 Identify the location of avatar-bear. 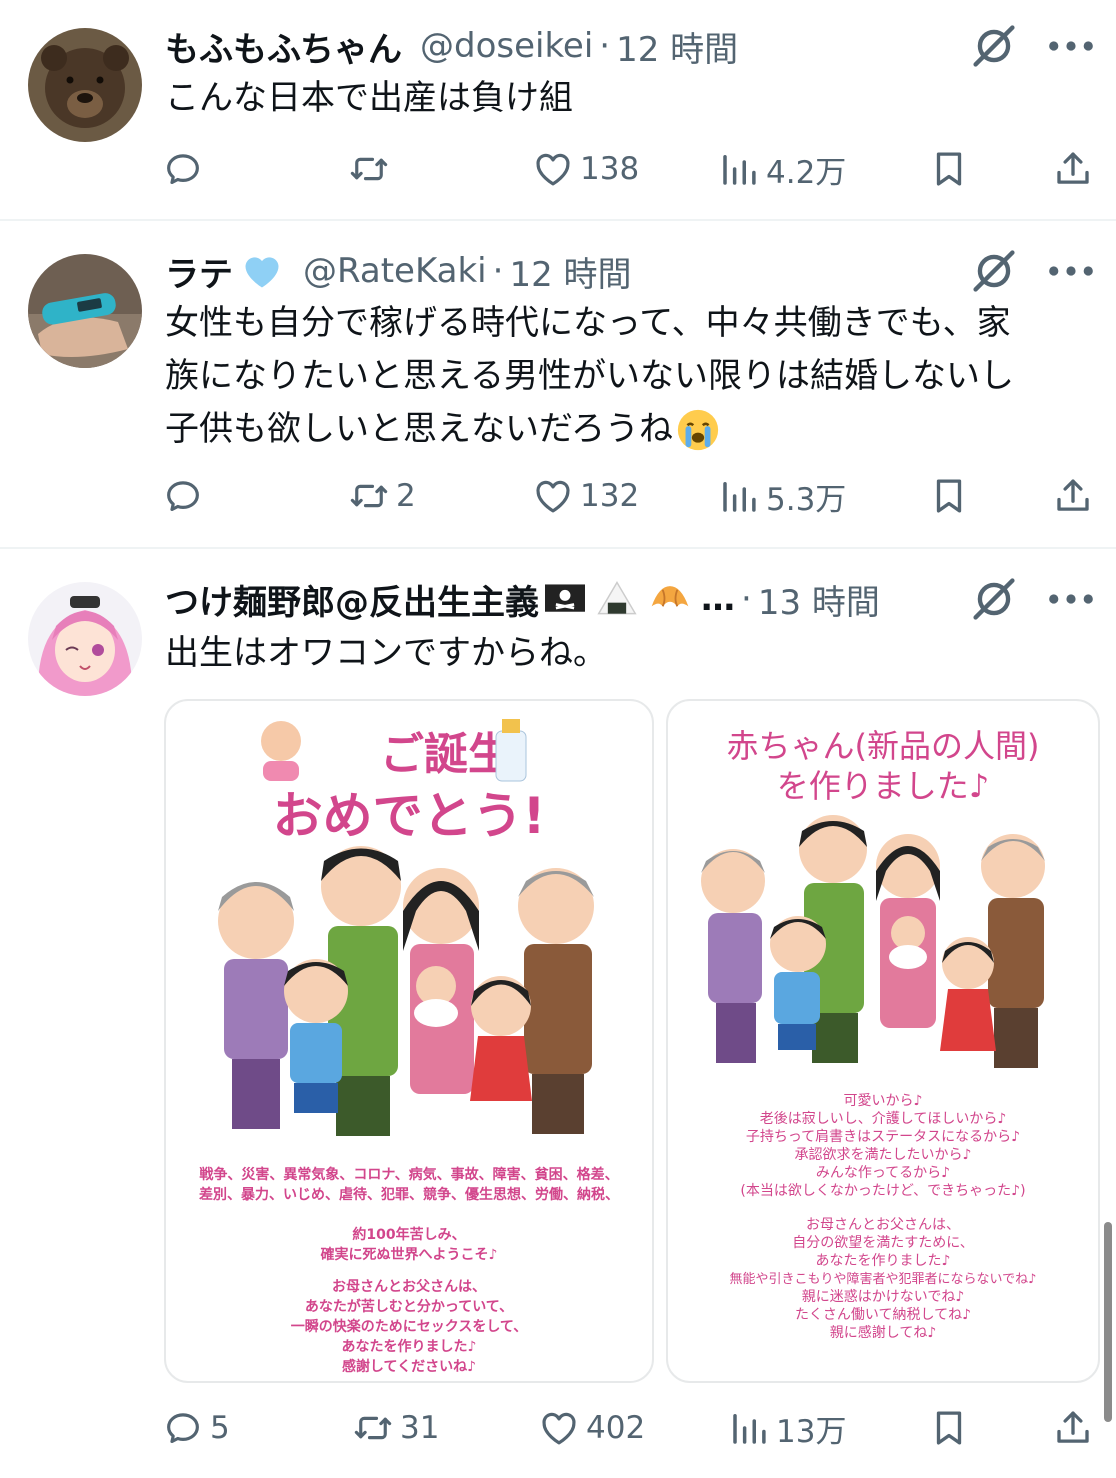
(85, 85).